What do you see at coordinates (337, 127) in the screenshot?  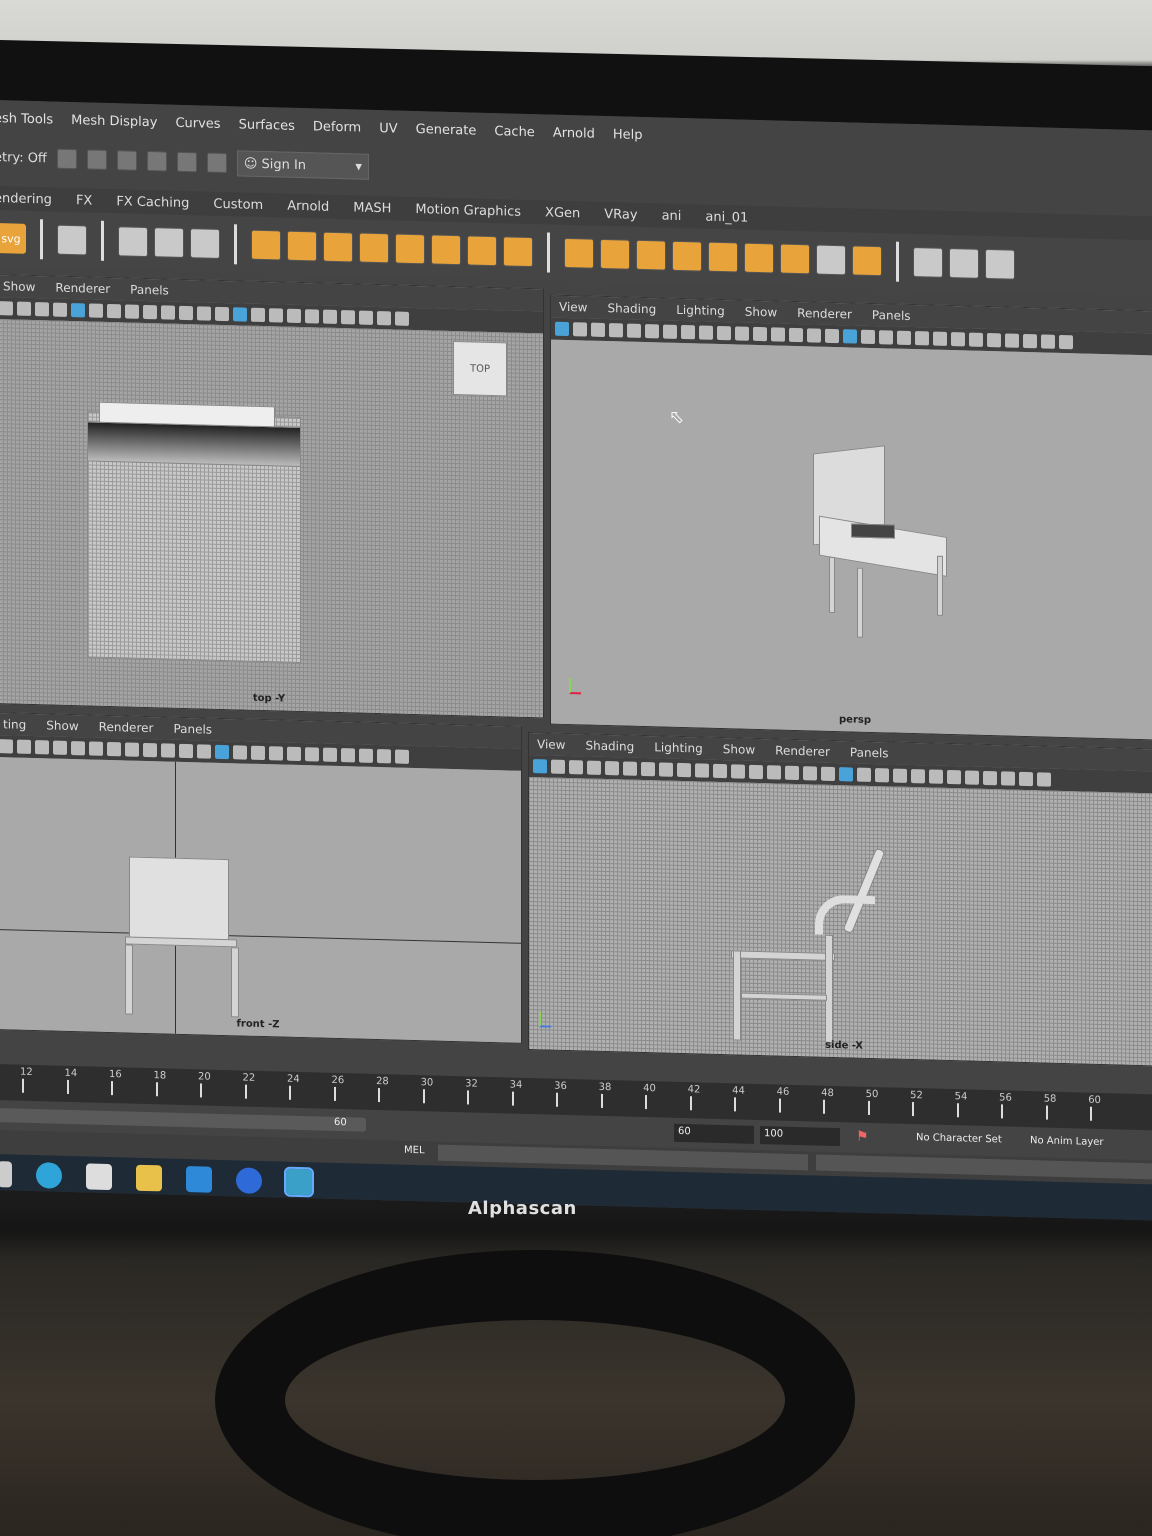 I see `menu-deform: Deform` at bounding box center [337, 127].